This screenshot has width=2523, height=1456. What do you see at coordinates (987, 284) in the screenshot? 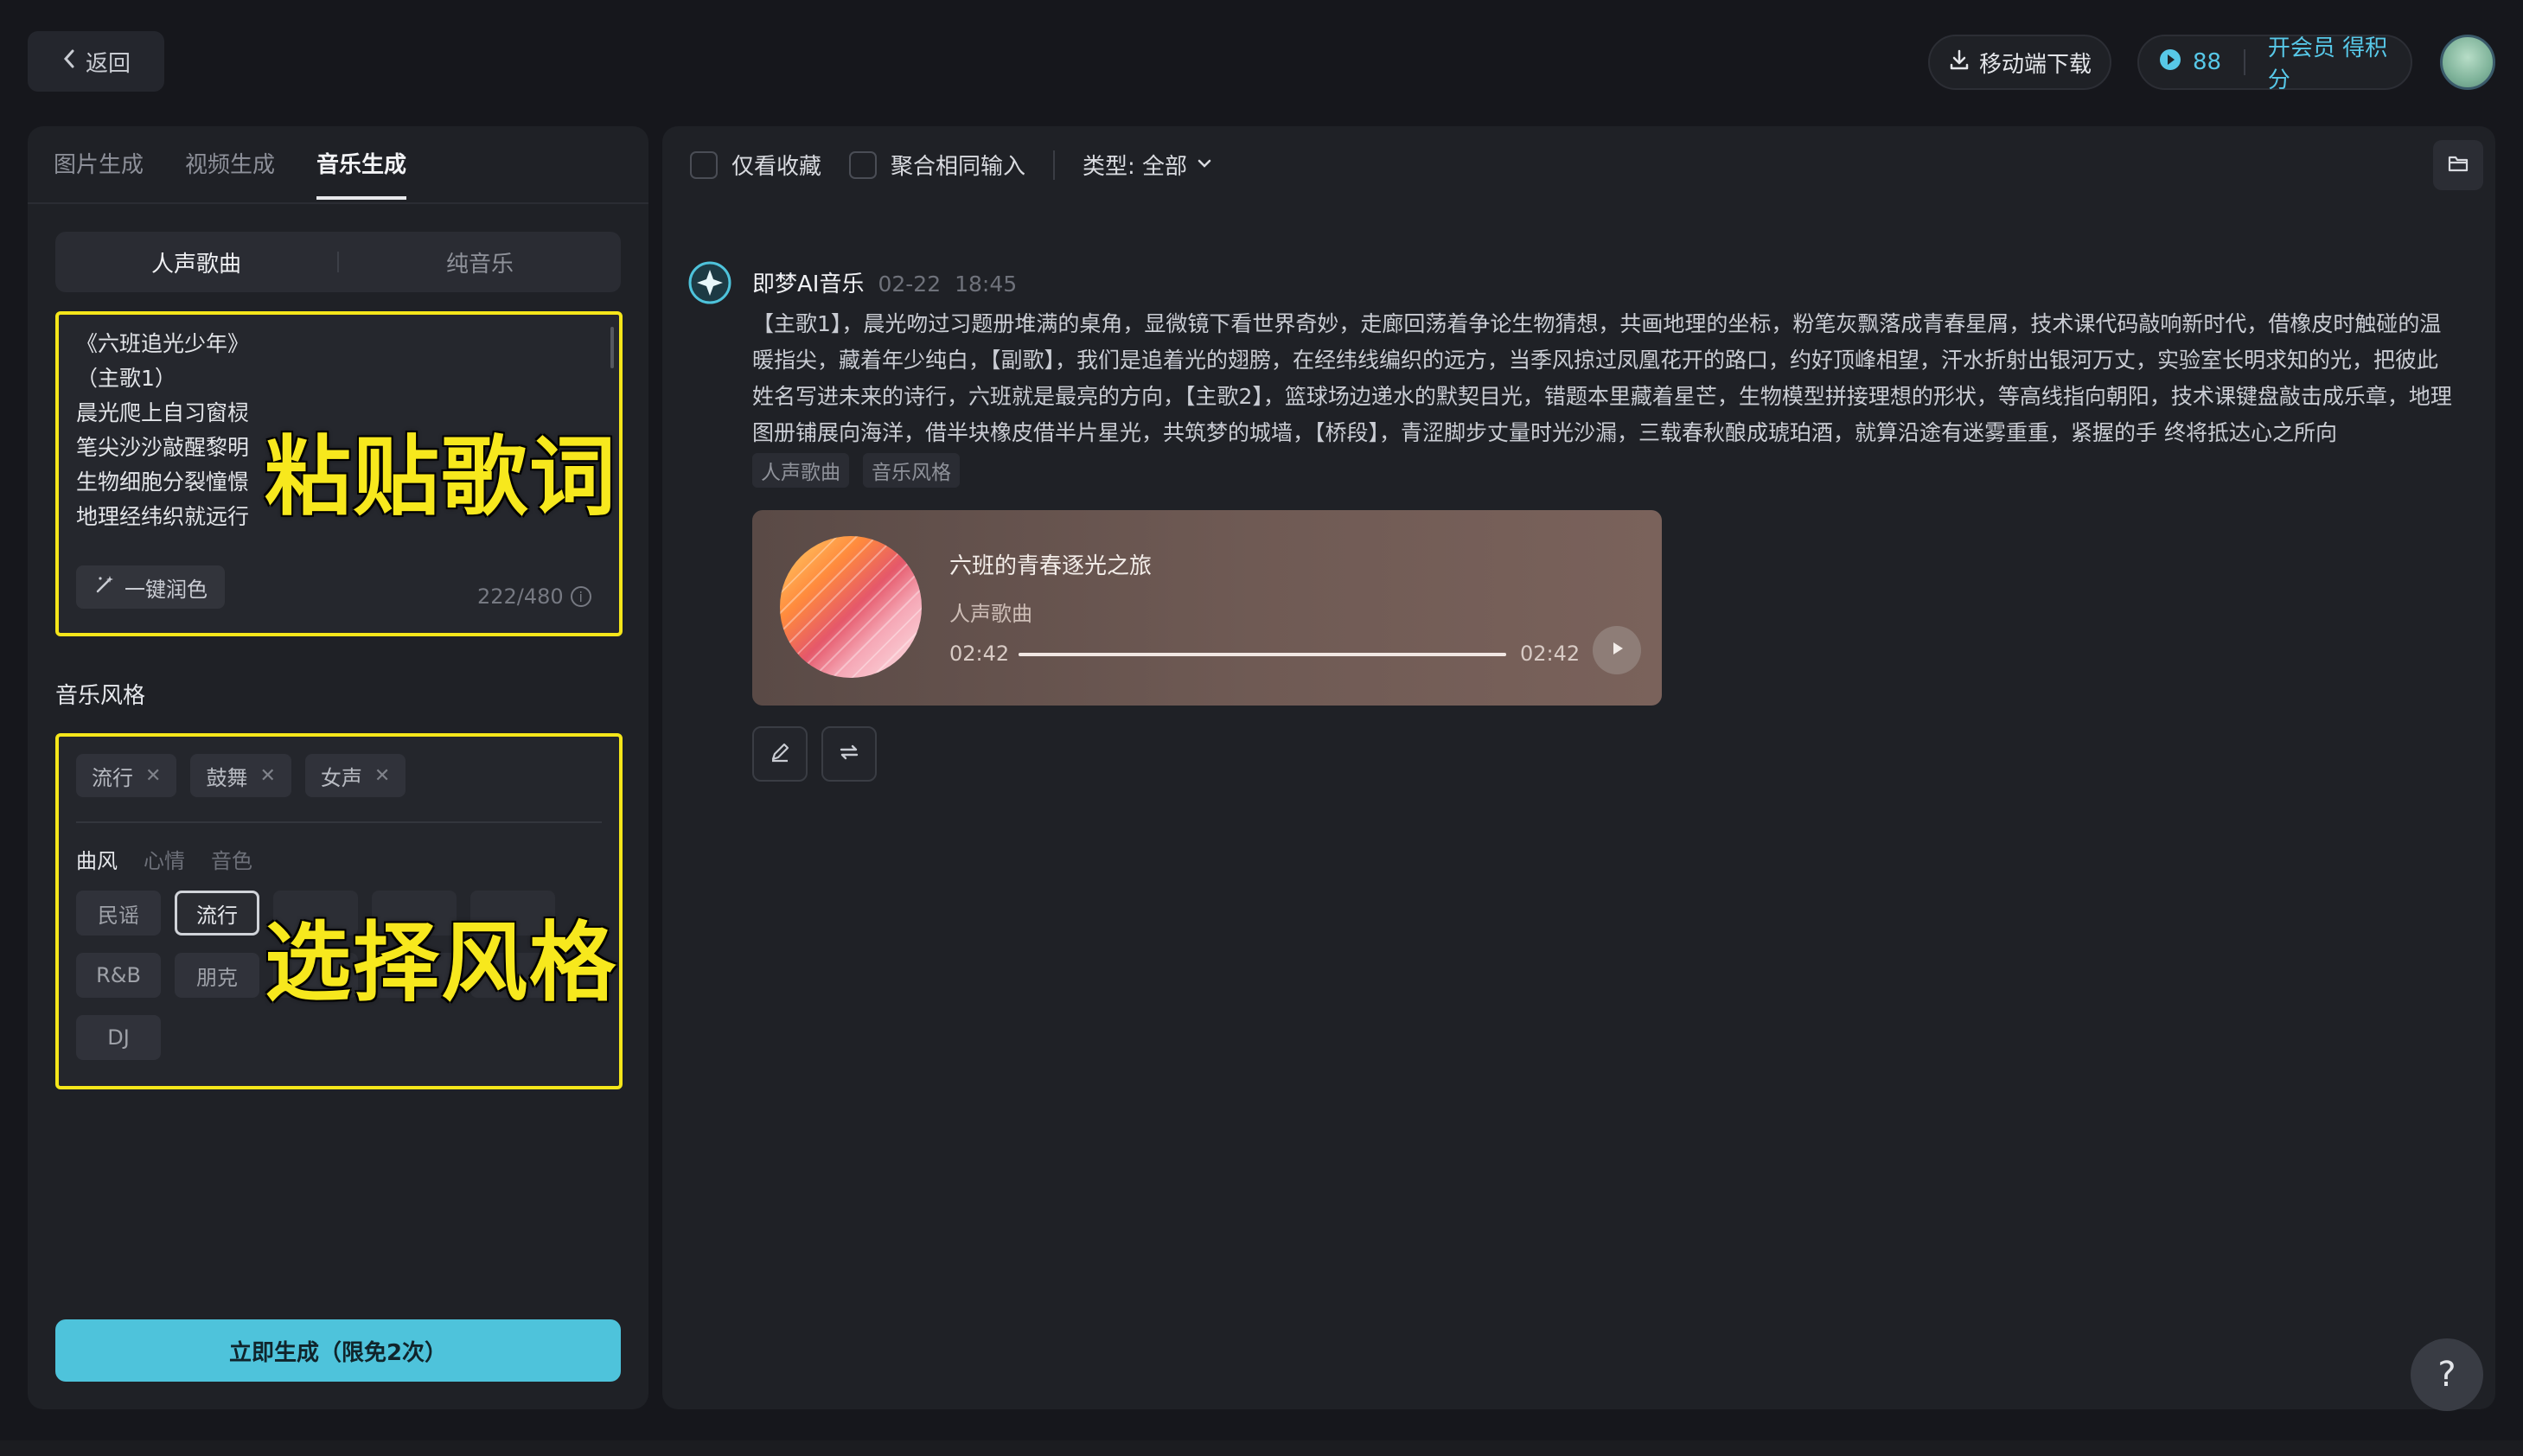
I see `message-time: 18:45` at bounding box center [987, 284].